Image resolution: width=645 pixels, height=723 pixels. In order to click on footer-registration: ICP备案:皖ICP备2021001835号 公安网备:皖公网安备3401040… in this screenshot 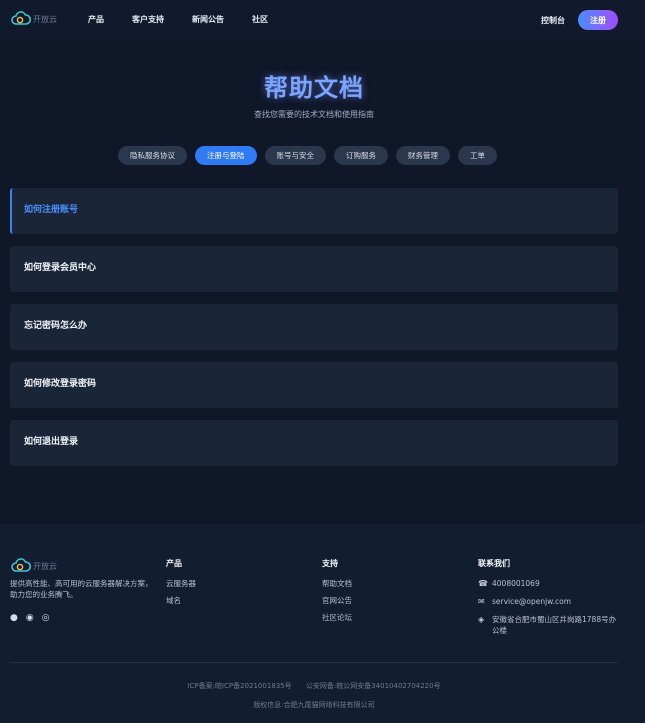, I will do `click(314, 686)`.